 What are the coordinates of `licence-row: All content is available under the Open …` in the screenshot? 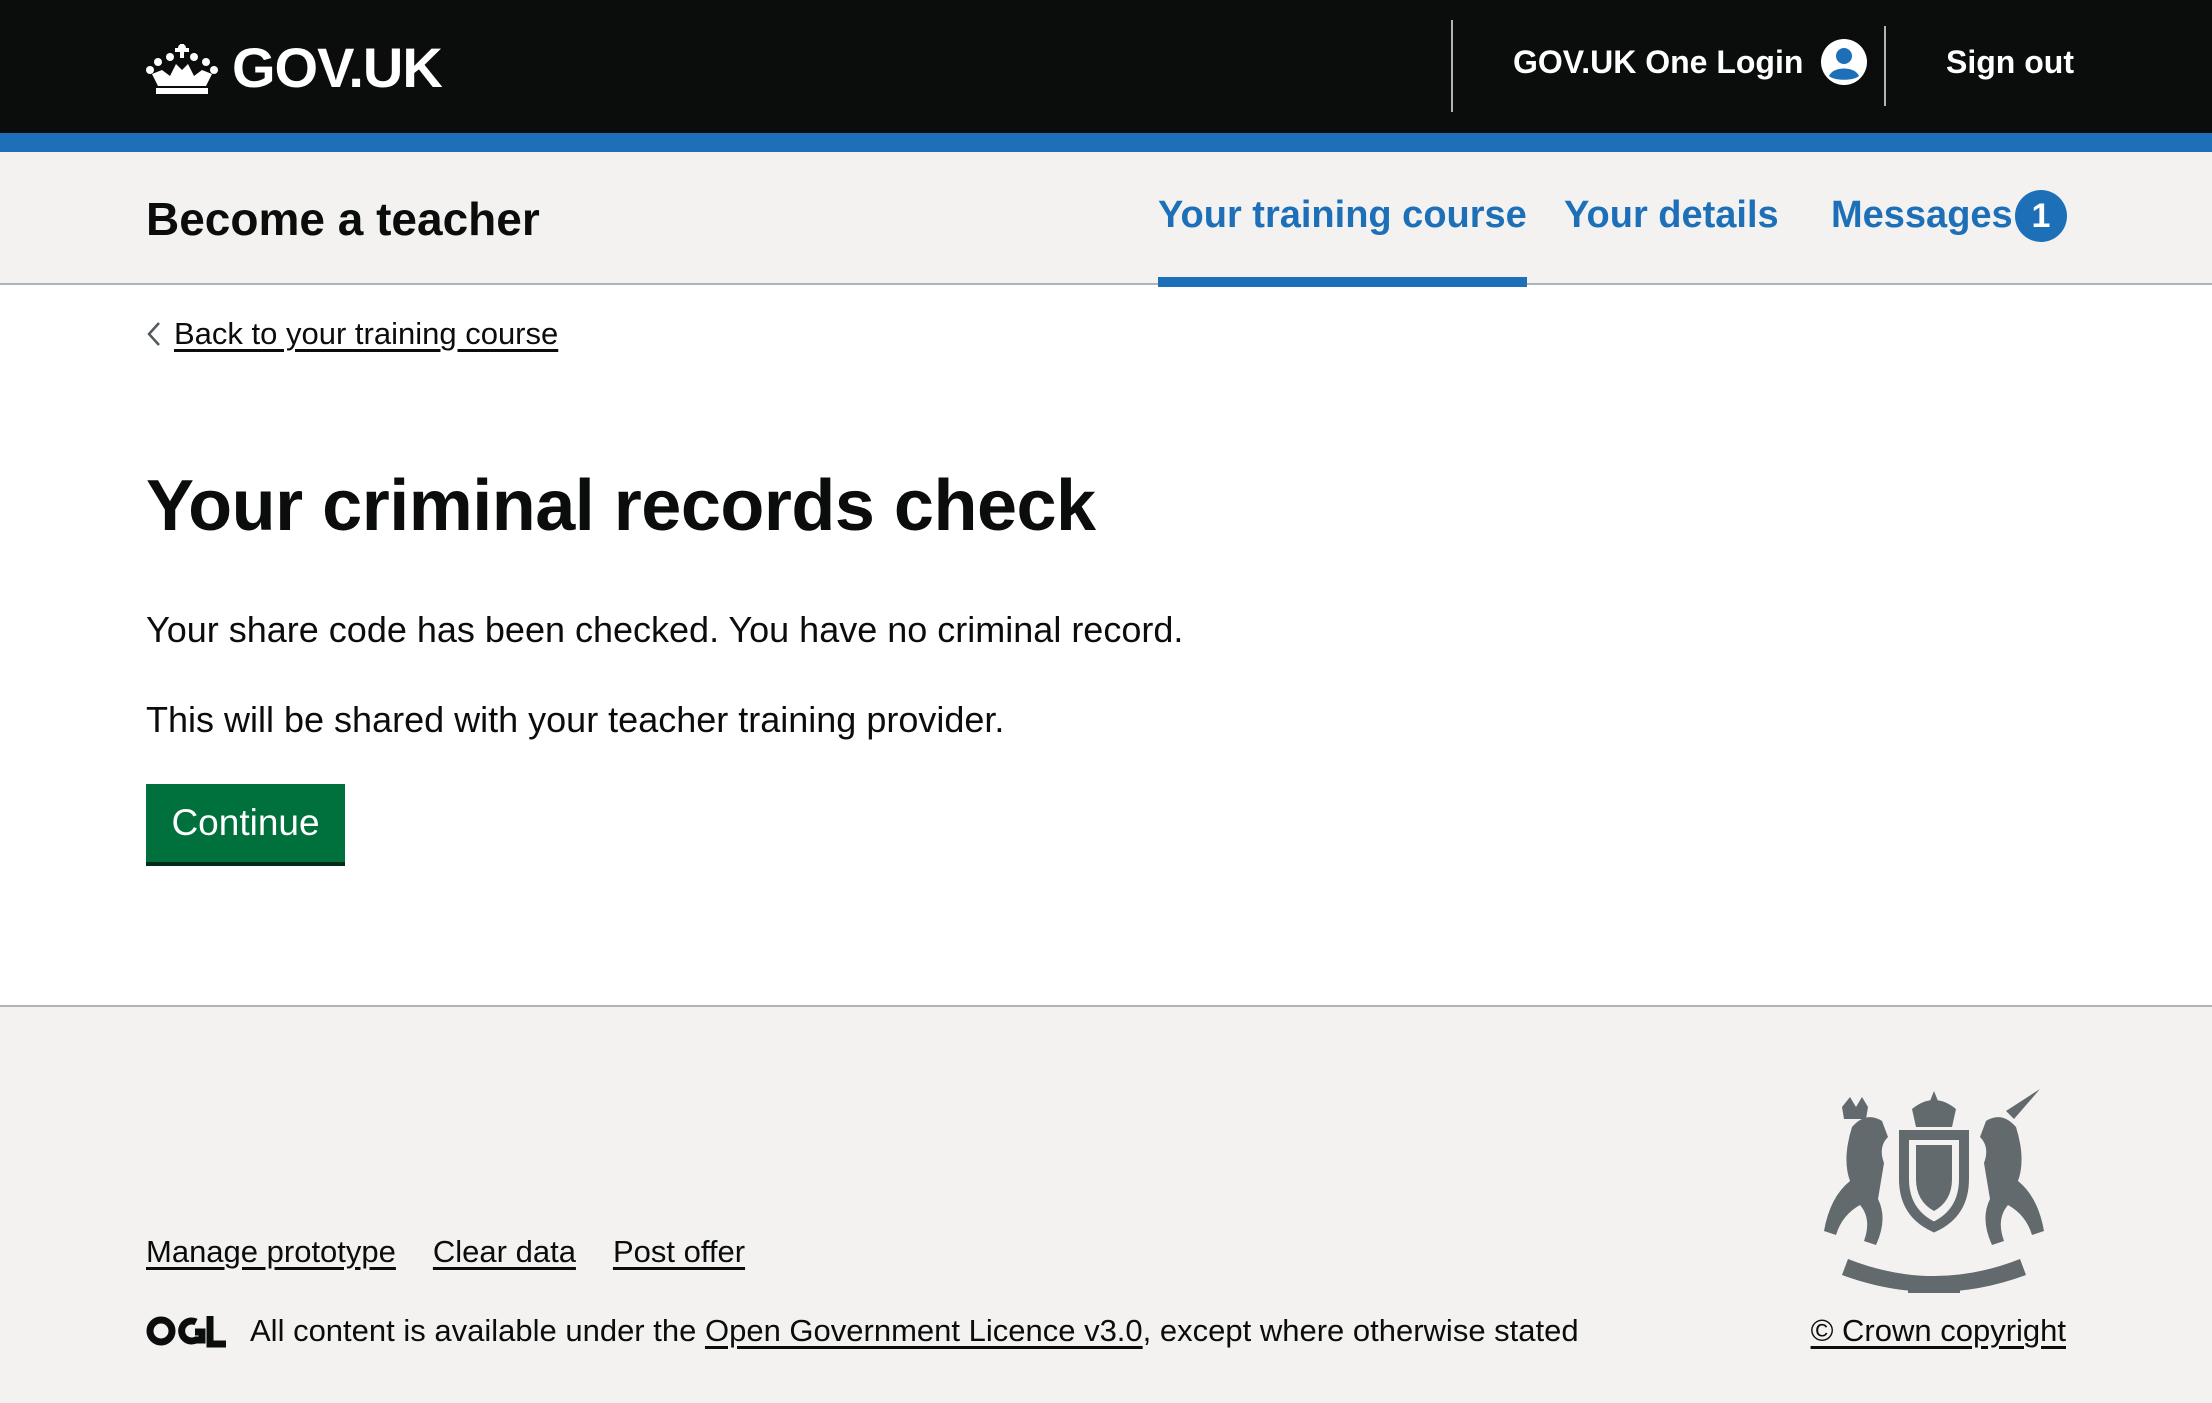 It's located at (862, 1331).